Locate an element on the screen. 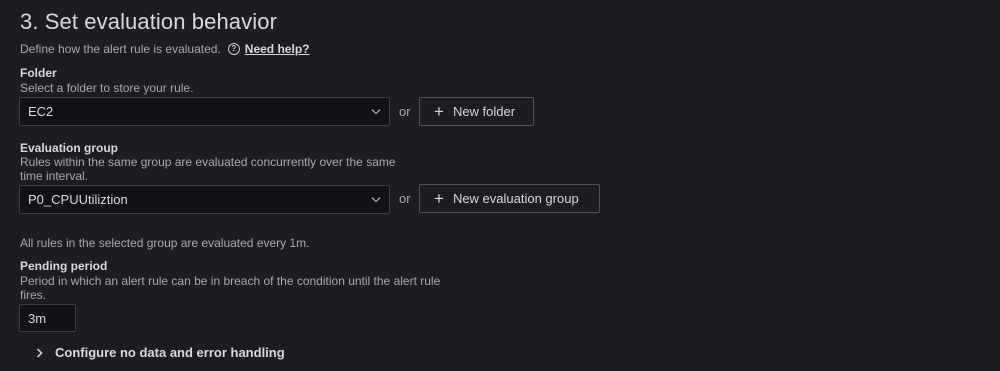 This screenshot has height=371, width=1000. no-data-error-handling-label: Configure no data and error handling is located at coordinates (170, 352).